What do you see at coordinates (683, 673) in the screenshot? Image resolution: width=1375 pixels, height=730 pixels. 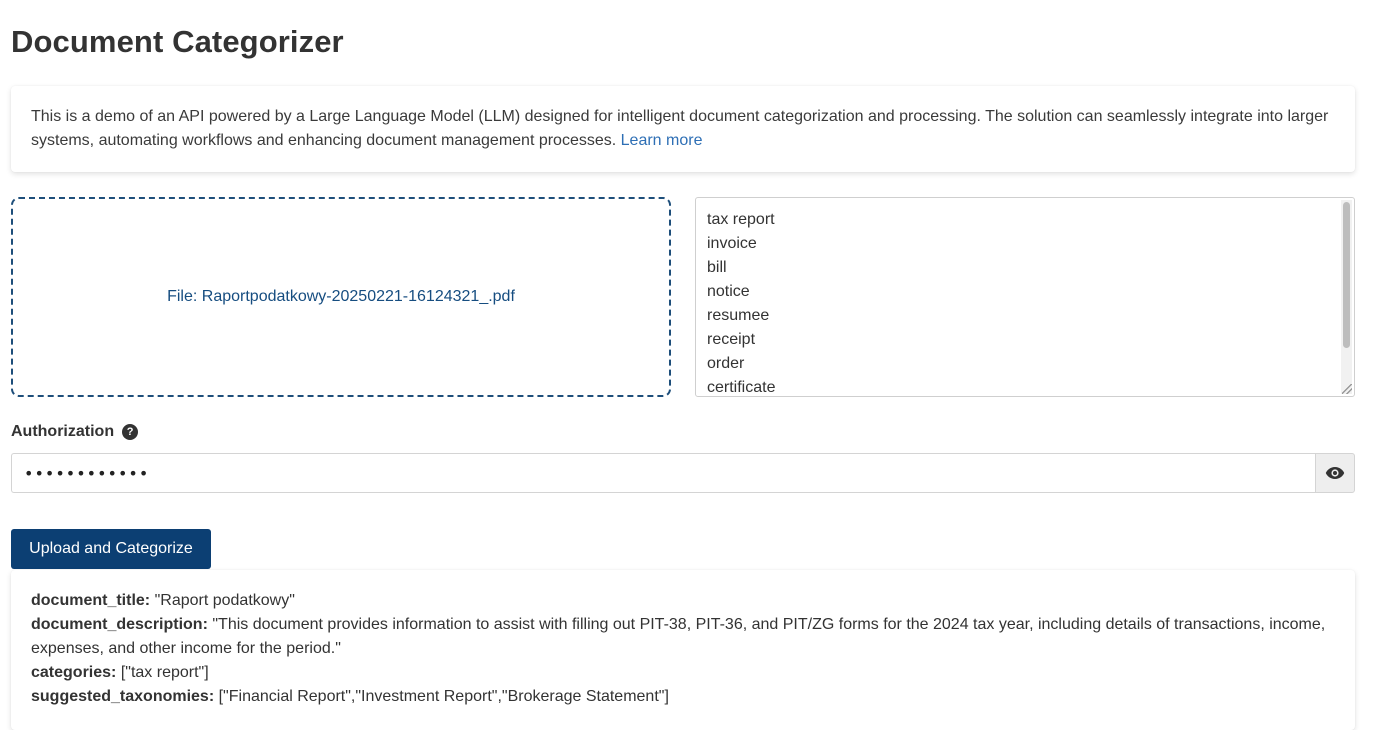 I see `result-row: categories: ["tax report"]` at bounding box center [683, 673].